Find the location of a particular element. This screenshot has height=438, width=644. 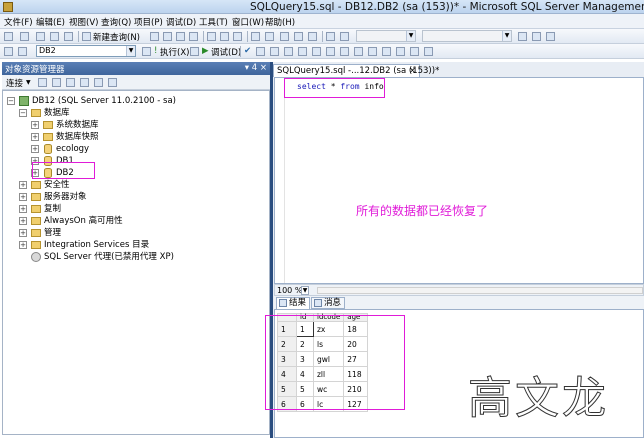

new-query-icon is located at coordinates (86, 36).